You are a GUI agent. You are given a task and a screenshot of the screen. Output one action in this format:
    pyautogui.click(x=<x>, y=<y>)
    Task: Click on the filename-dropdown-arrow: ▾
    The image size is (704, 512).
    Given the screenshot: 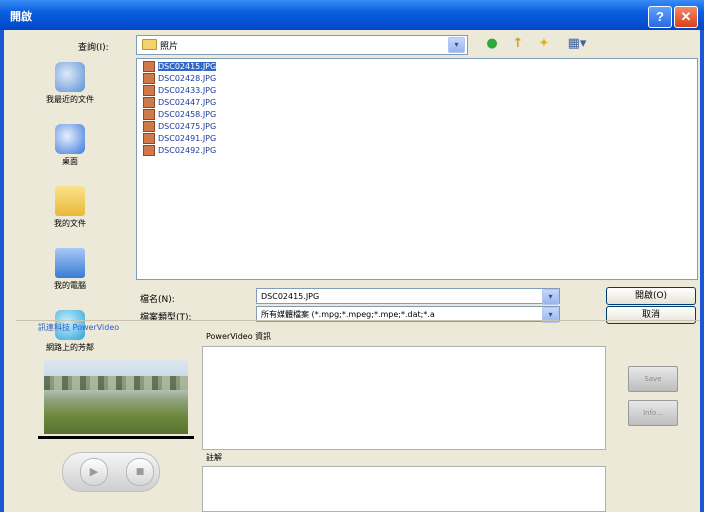 What is the action you would take?
    pyautogui.click(x=550, y=297)
    